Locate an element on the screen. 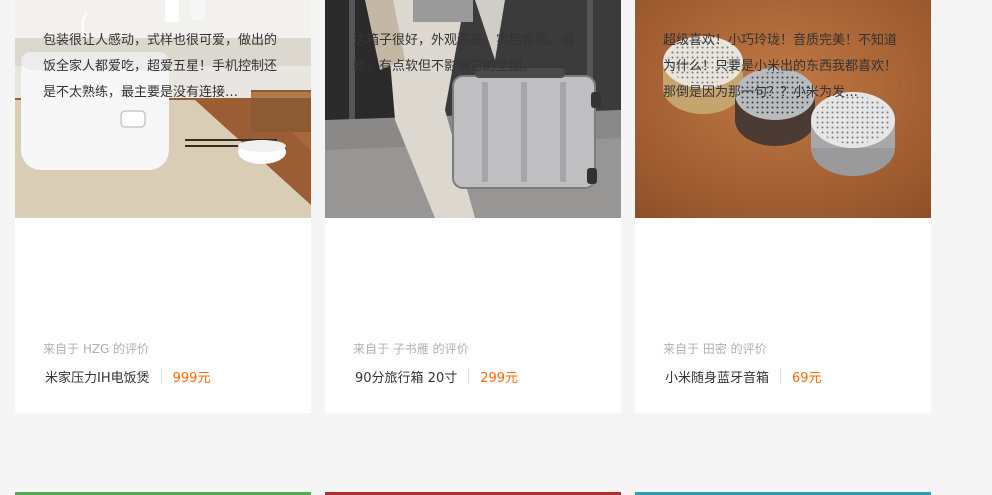 This screenshot has width=992, height=495. review-source: 来自于 HZG 的评价 is located at coordinates (96, 349).